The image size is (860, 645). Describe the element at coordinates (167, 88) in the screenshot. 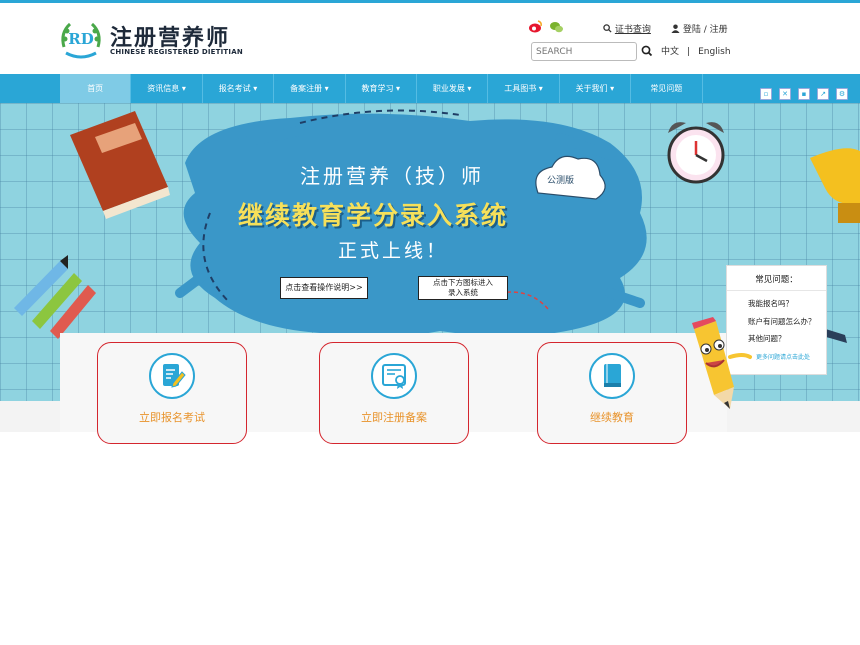

I see `nav-item-news: 资讯信息 ▾` at that location.